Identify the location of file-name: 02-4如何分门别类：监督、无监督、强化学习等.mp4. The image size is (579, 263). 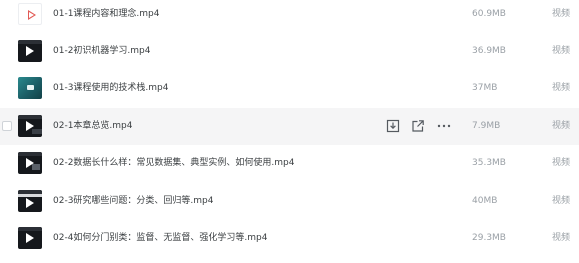
(160, 238).